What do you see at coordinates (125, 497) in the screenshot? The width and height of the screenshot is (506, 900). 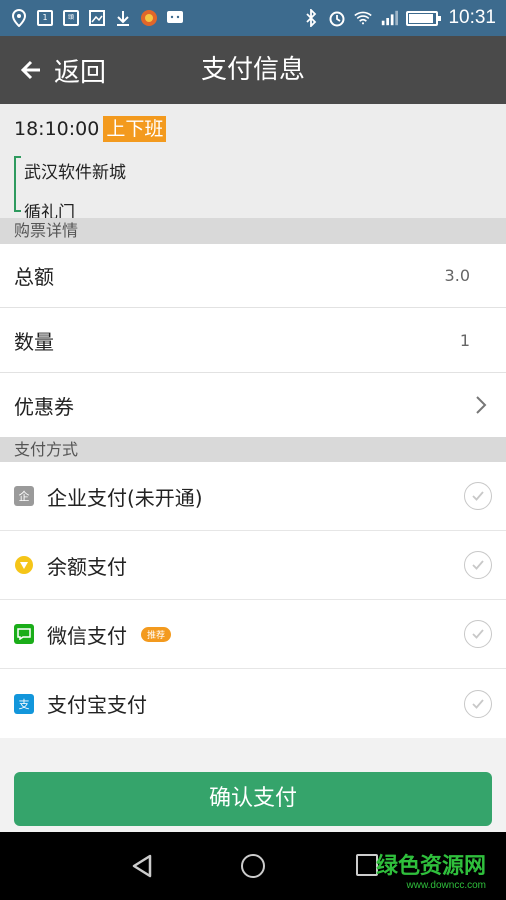 I see `payment-method-label: 企业支付(未开通)` at bounding box center [125, 497].